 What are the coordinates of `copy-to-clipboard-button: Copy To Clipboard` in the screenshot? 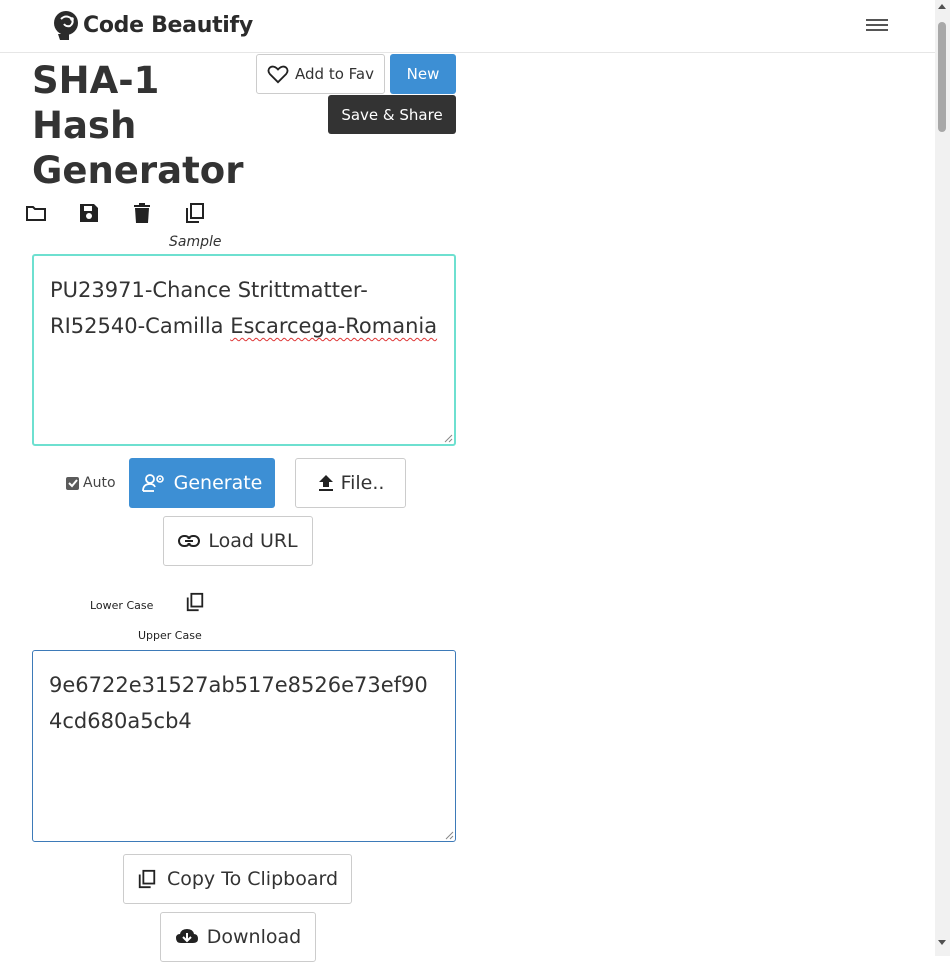 It's located at (237, 879).